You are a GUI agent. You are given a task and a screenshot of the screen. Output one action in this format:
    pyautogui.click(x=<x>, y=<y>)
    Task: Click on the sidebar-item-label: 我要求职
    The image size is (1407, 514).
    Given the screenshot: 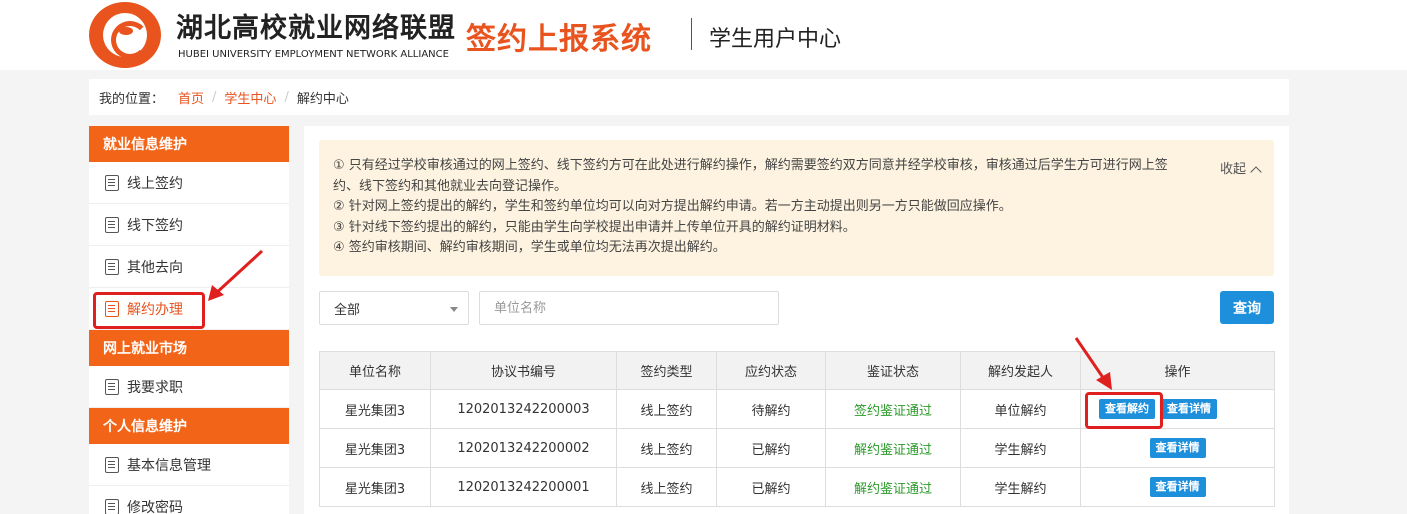 What is the action you would take?
    pyautogui.click(x=155, y=387)
    